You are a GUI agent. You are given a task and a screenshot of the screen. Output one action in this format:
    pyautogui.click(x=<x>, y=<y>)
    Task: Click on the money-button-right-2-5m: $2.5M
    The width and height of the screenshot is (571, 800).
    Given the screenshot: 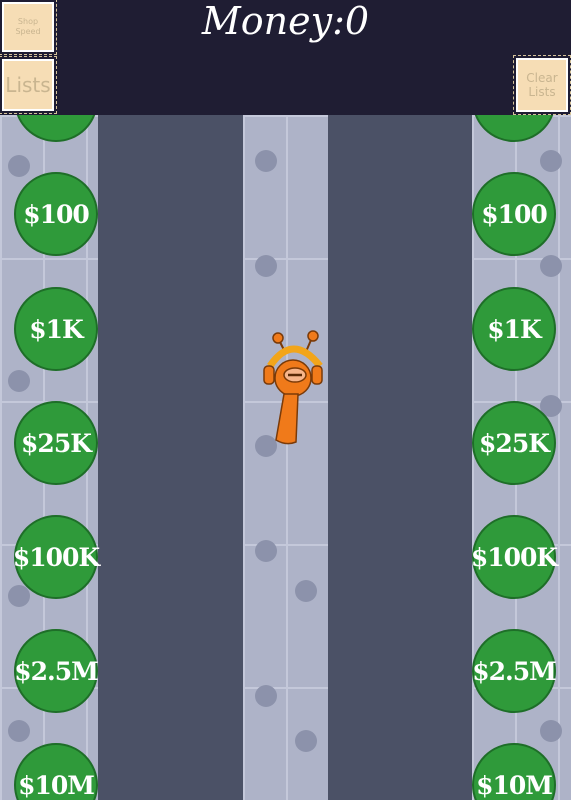 What is the action you would take?
    pyautogui.click(x=514, y=671)
    